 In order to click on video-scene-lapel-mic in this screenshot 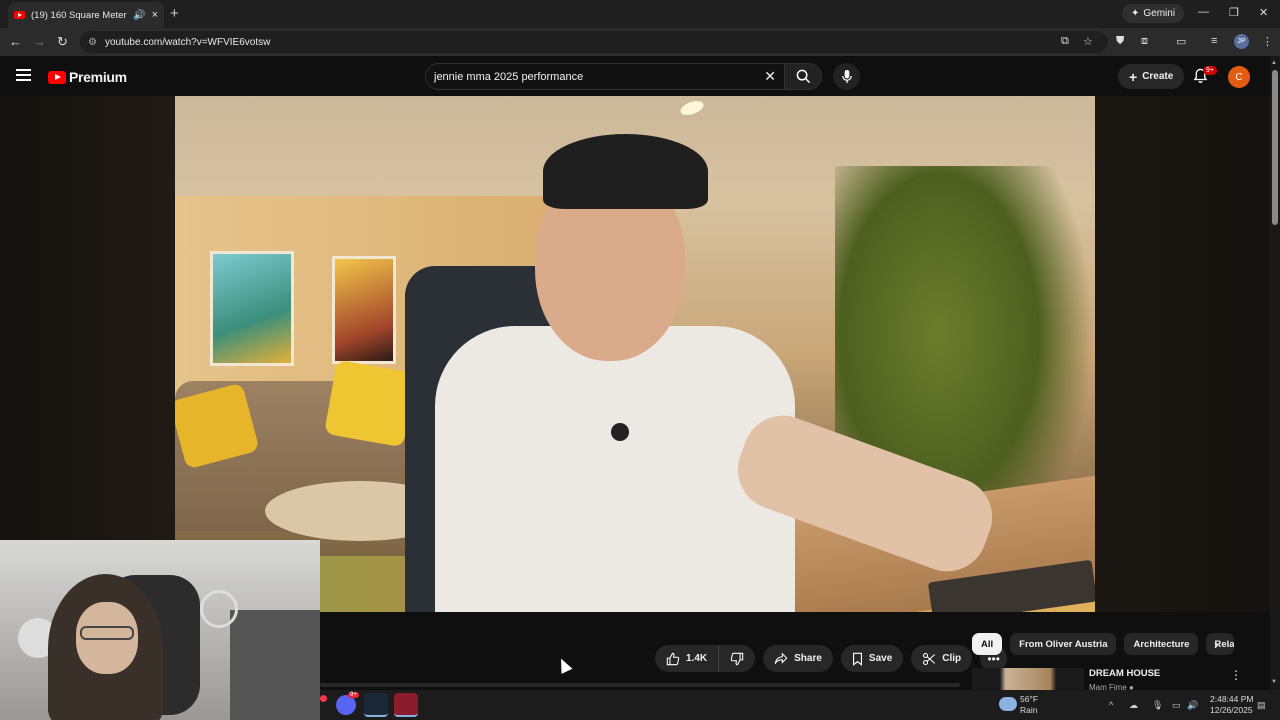, I will do `click(620, 432)`.